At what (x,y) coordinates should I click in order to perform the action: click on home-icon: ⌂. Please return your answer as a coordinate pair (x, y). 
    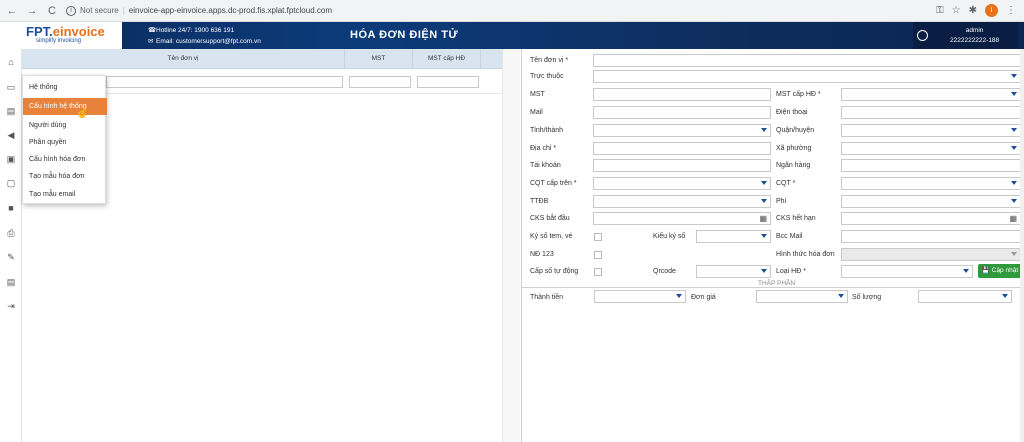
    Looking at the image, I should click on (11, 62).